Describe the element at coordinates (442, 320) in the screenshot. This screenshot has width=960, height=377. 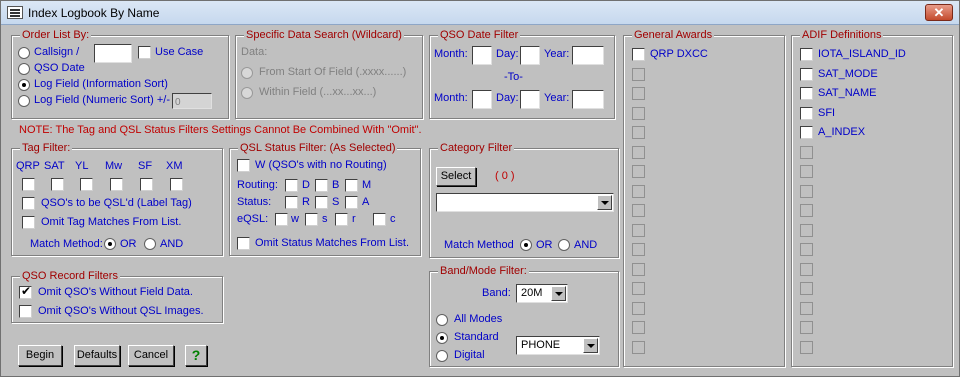
I see `all-modes-radio` at that location.